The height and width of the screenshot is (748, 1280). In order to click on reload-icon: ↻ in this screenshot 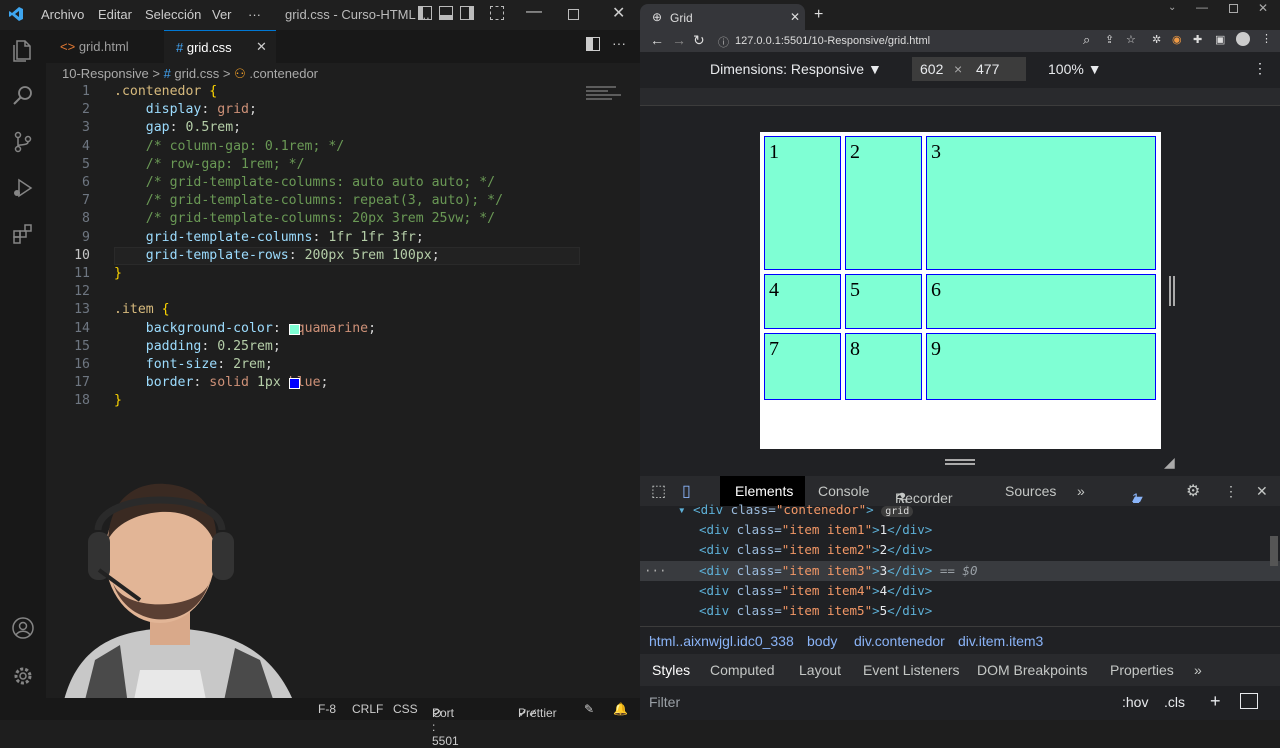, I will do `click(699, 40)`.